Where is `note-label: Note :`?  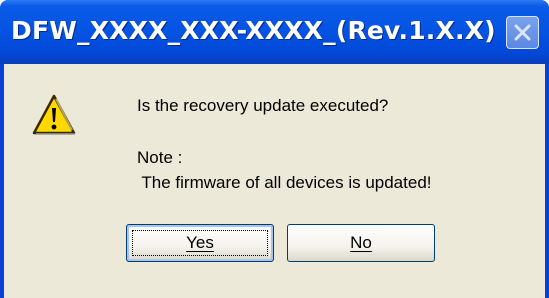 note-label: Note : is located at coordinates (160, 157).